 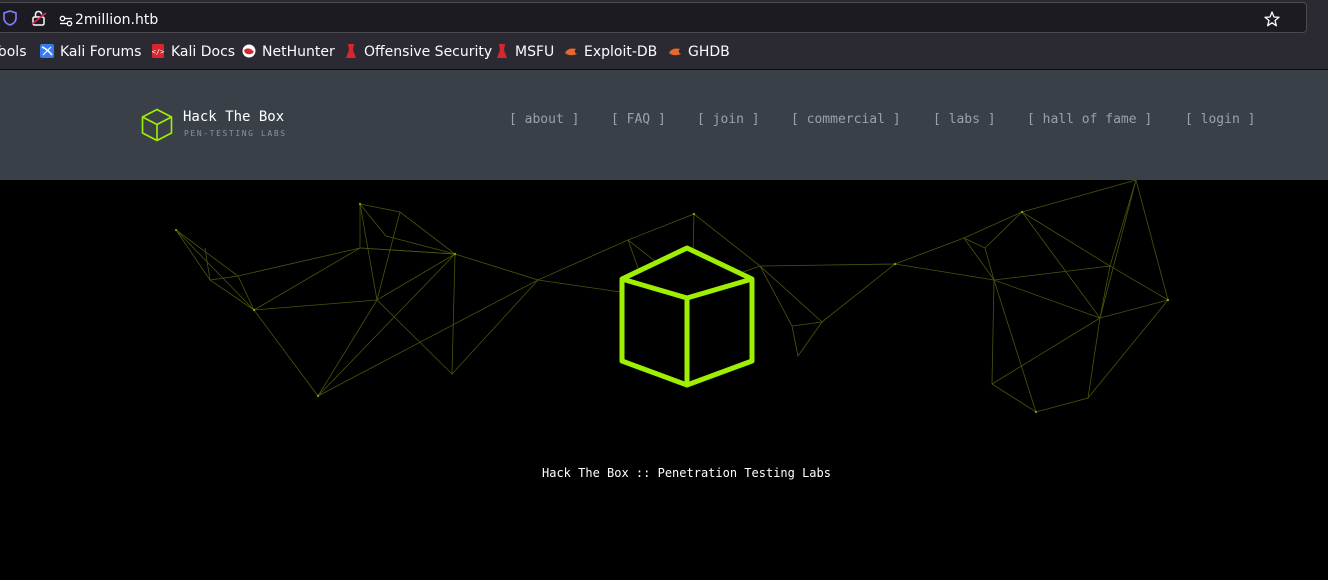 What do you see at coordinates (193, 52) in the screenshot?
I see `bookmark-kali-docs: </> Kali Docs` at bounding box center [193, 52].